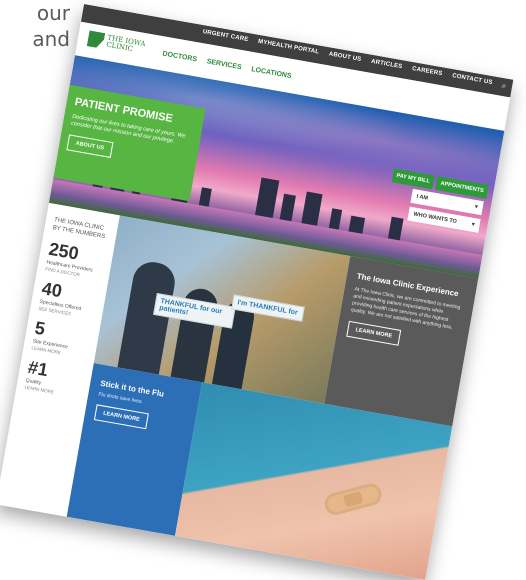  What do you see at coordinates (374, 333) in the screenshot?
I see `experience-learn-more-button: LEARN MORE` at bounding box center [374, 333].